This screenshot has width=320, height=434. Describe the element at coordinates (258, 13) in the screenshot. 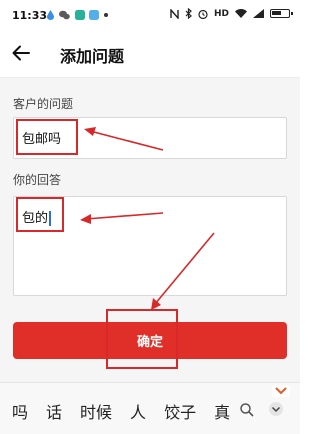

I see `signal-icon` at that location.